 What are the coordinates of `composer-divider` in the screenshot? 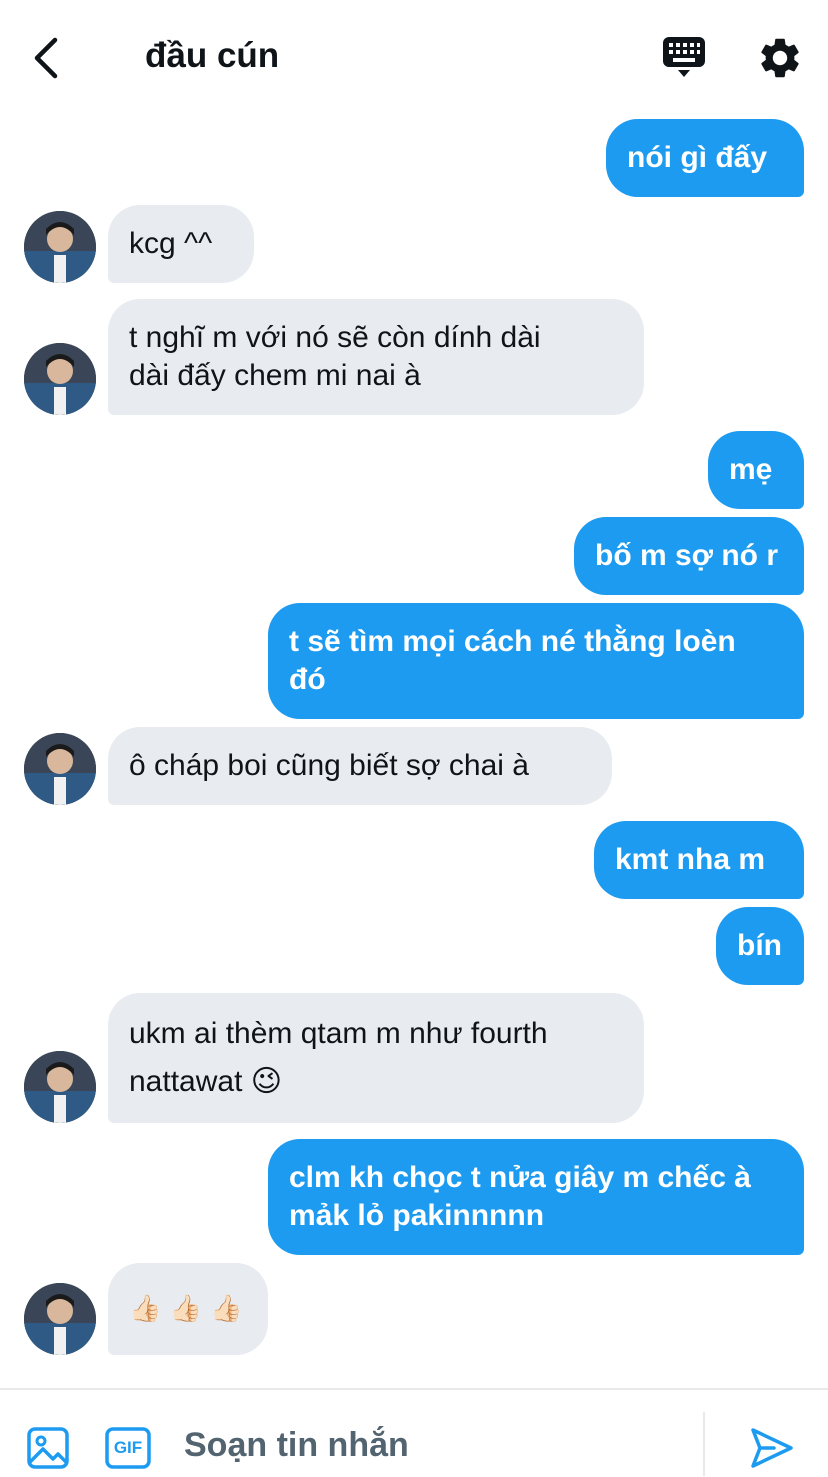 It's located at (704, 1444).